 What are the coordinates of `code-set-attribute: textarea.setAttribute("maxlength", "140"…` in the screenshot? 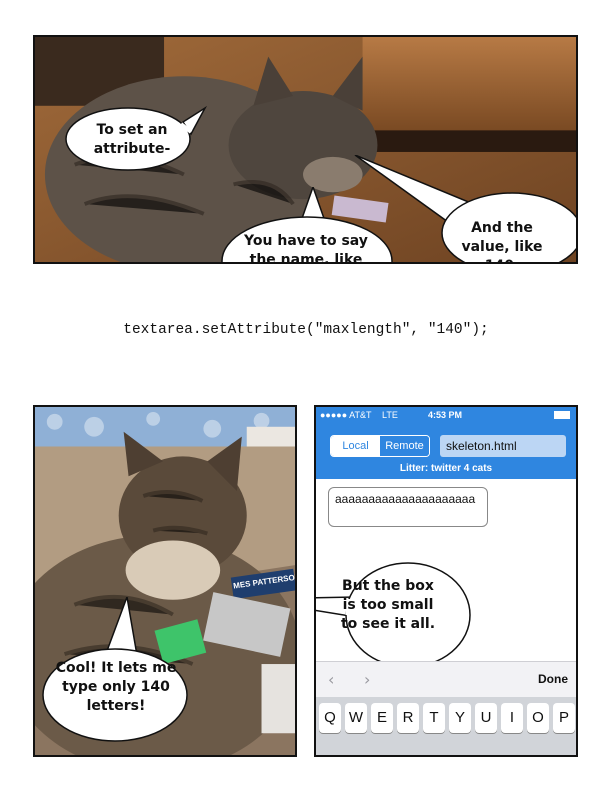 It's located at (306, 330).